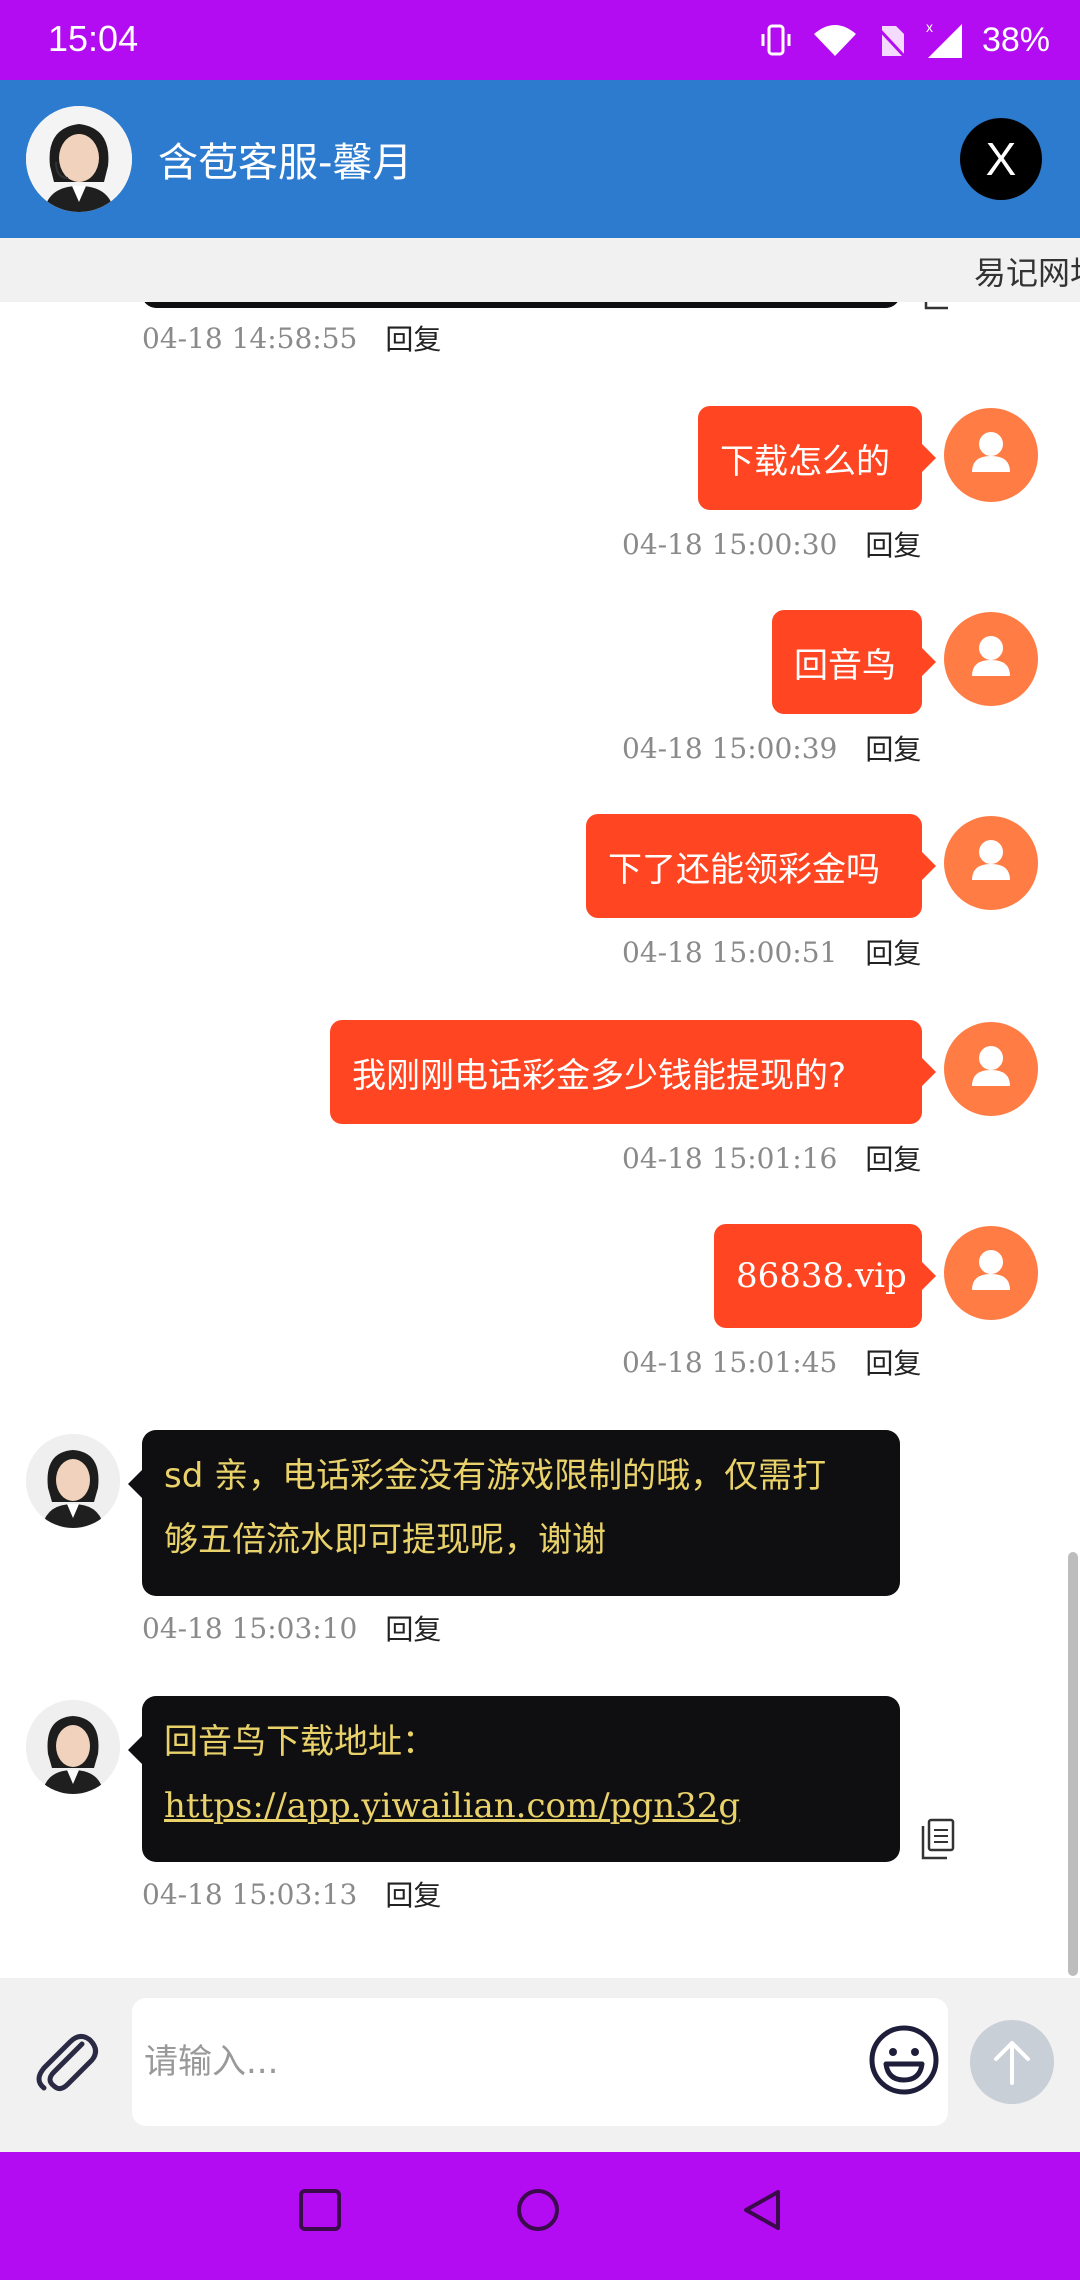  I want to click on message-meta: 04-18 14:58:55 回复, so click(291, 338).